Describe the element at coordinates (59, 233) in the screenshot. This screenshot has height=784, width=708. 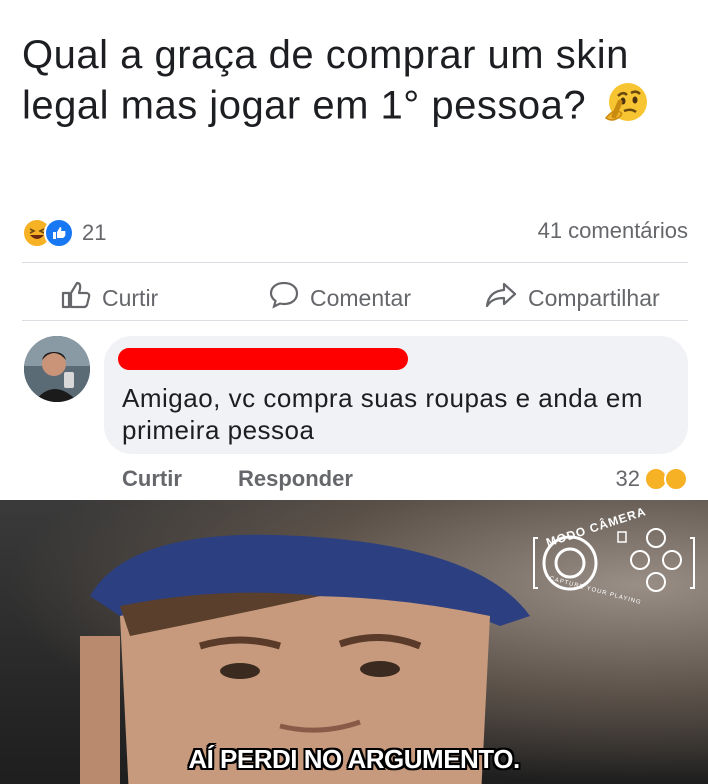
I see `like-reaction-icon` at that location.